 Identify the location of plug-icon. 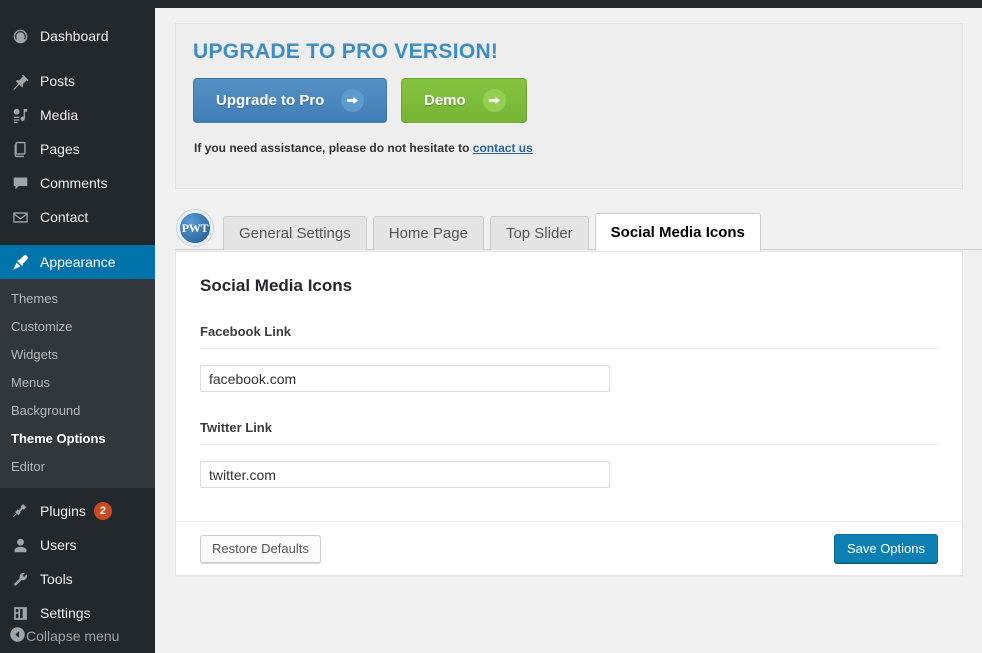
(20, 511).